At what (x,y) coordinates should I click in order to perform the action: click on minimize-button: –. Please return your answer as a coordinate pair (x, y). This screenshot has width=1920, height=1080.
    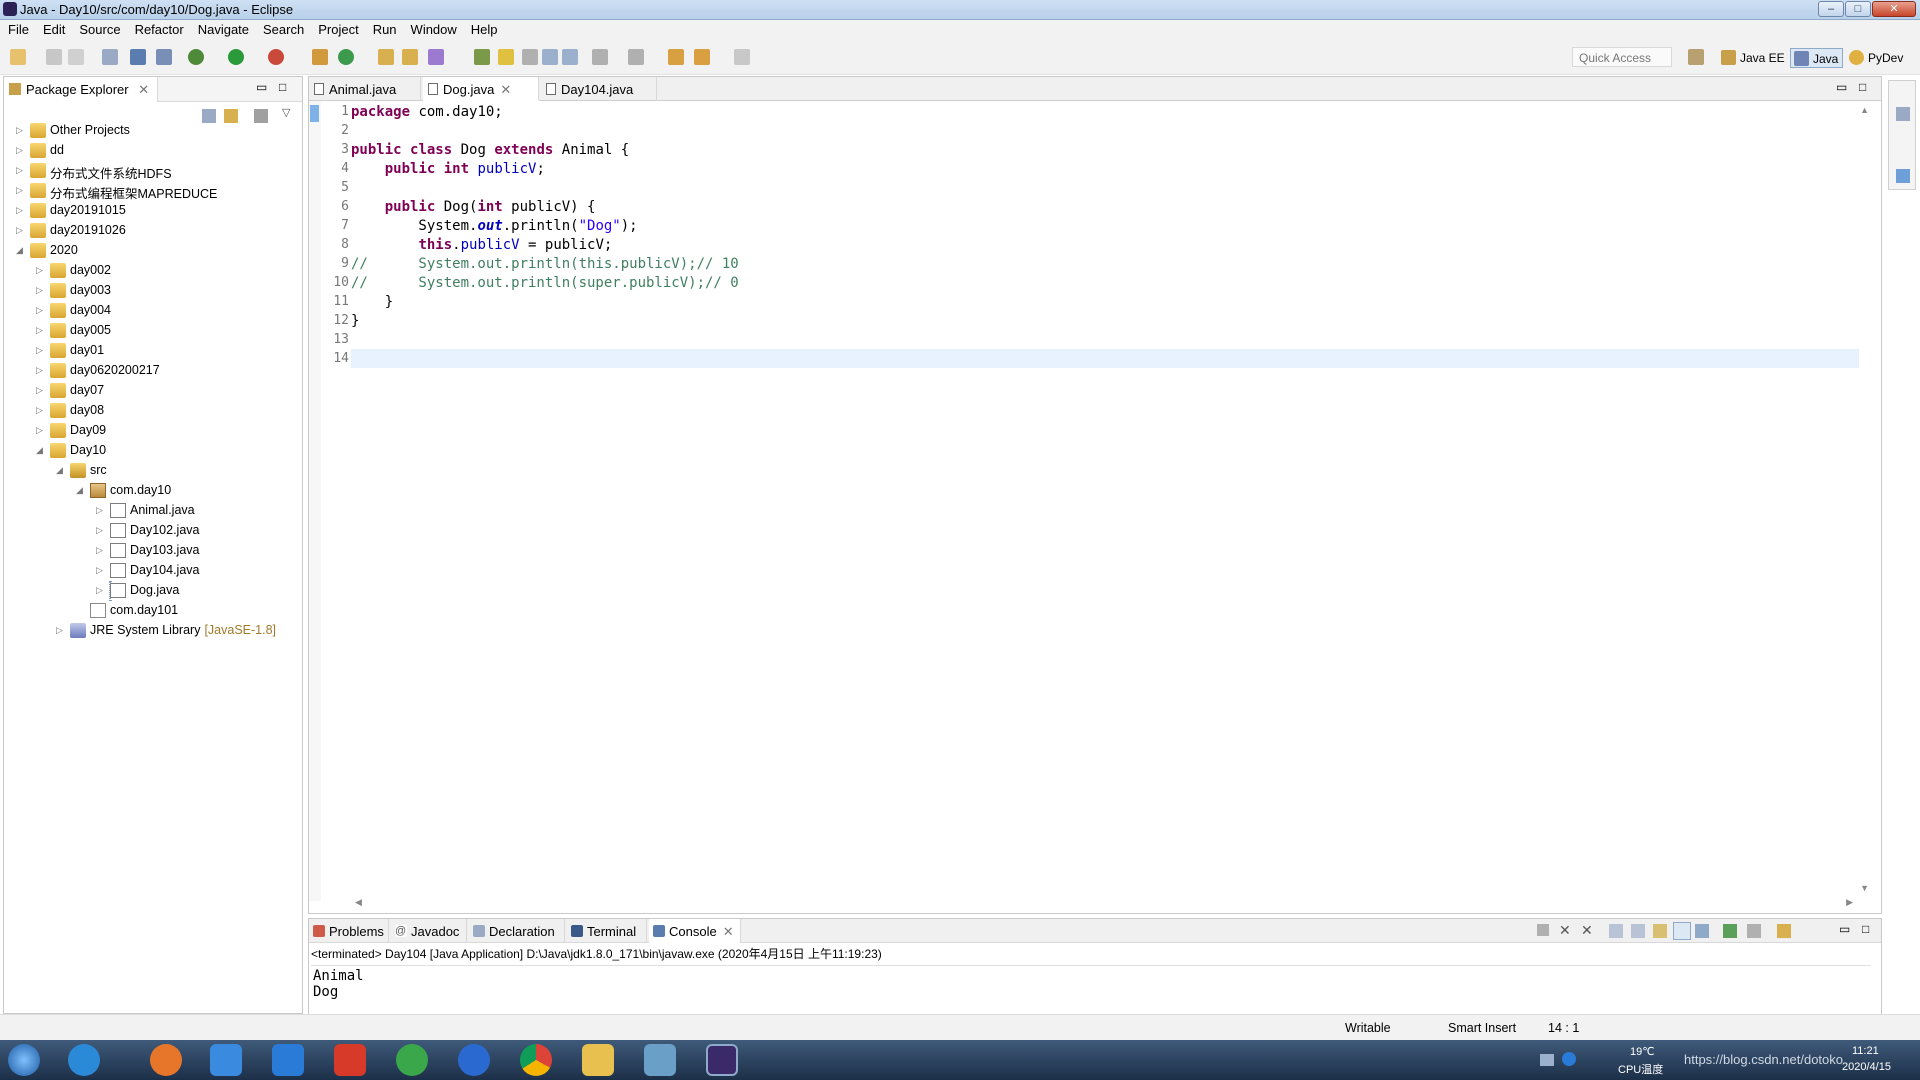
    Looking at the image, I should click on (1831, 9).